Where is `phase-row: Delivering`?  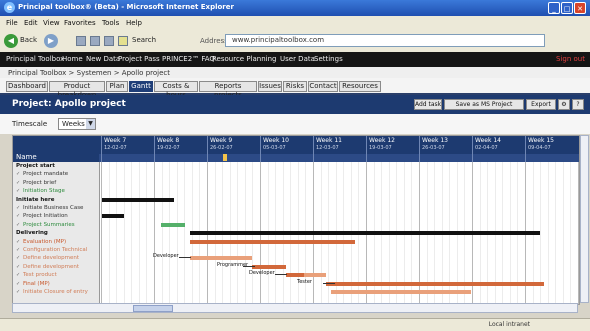 phase-row: Delivering is located at coordinates (57, 233).